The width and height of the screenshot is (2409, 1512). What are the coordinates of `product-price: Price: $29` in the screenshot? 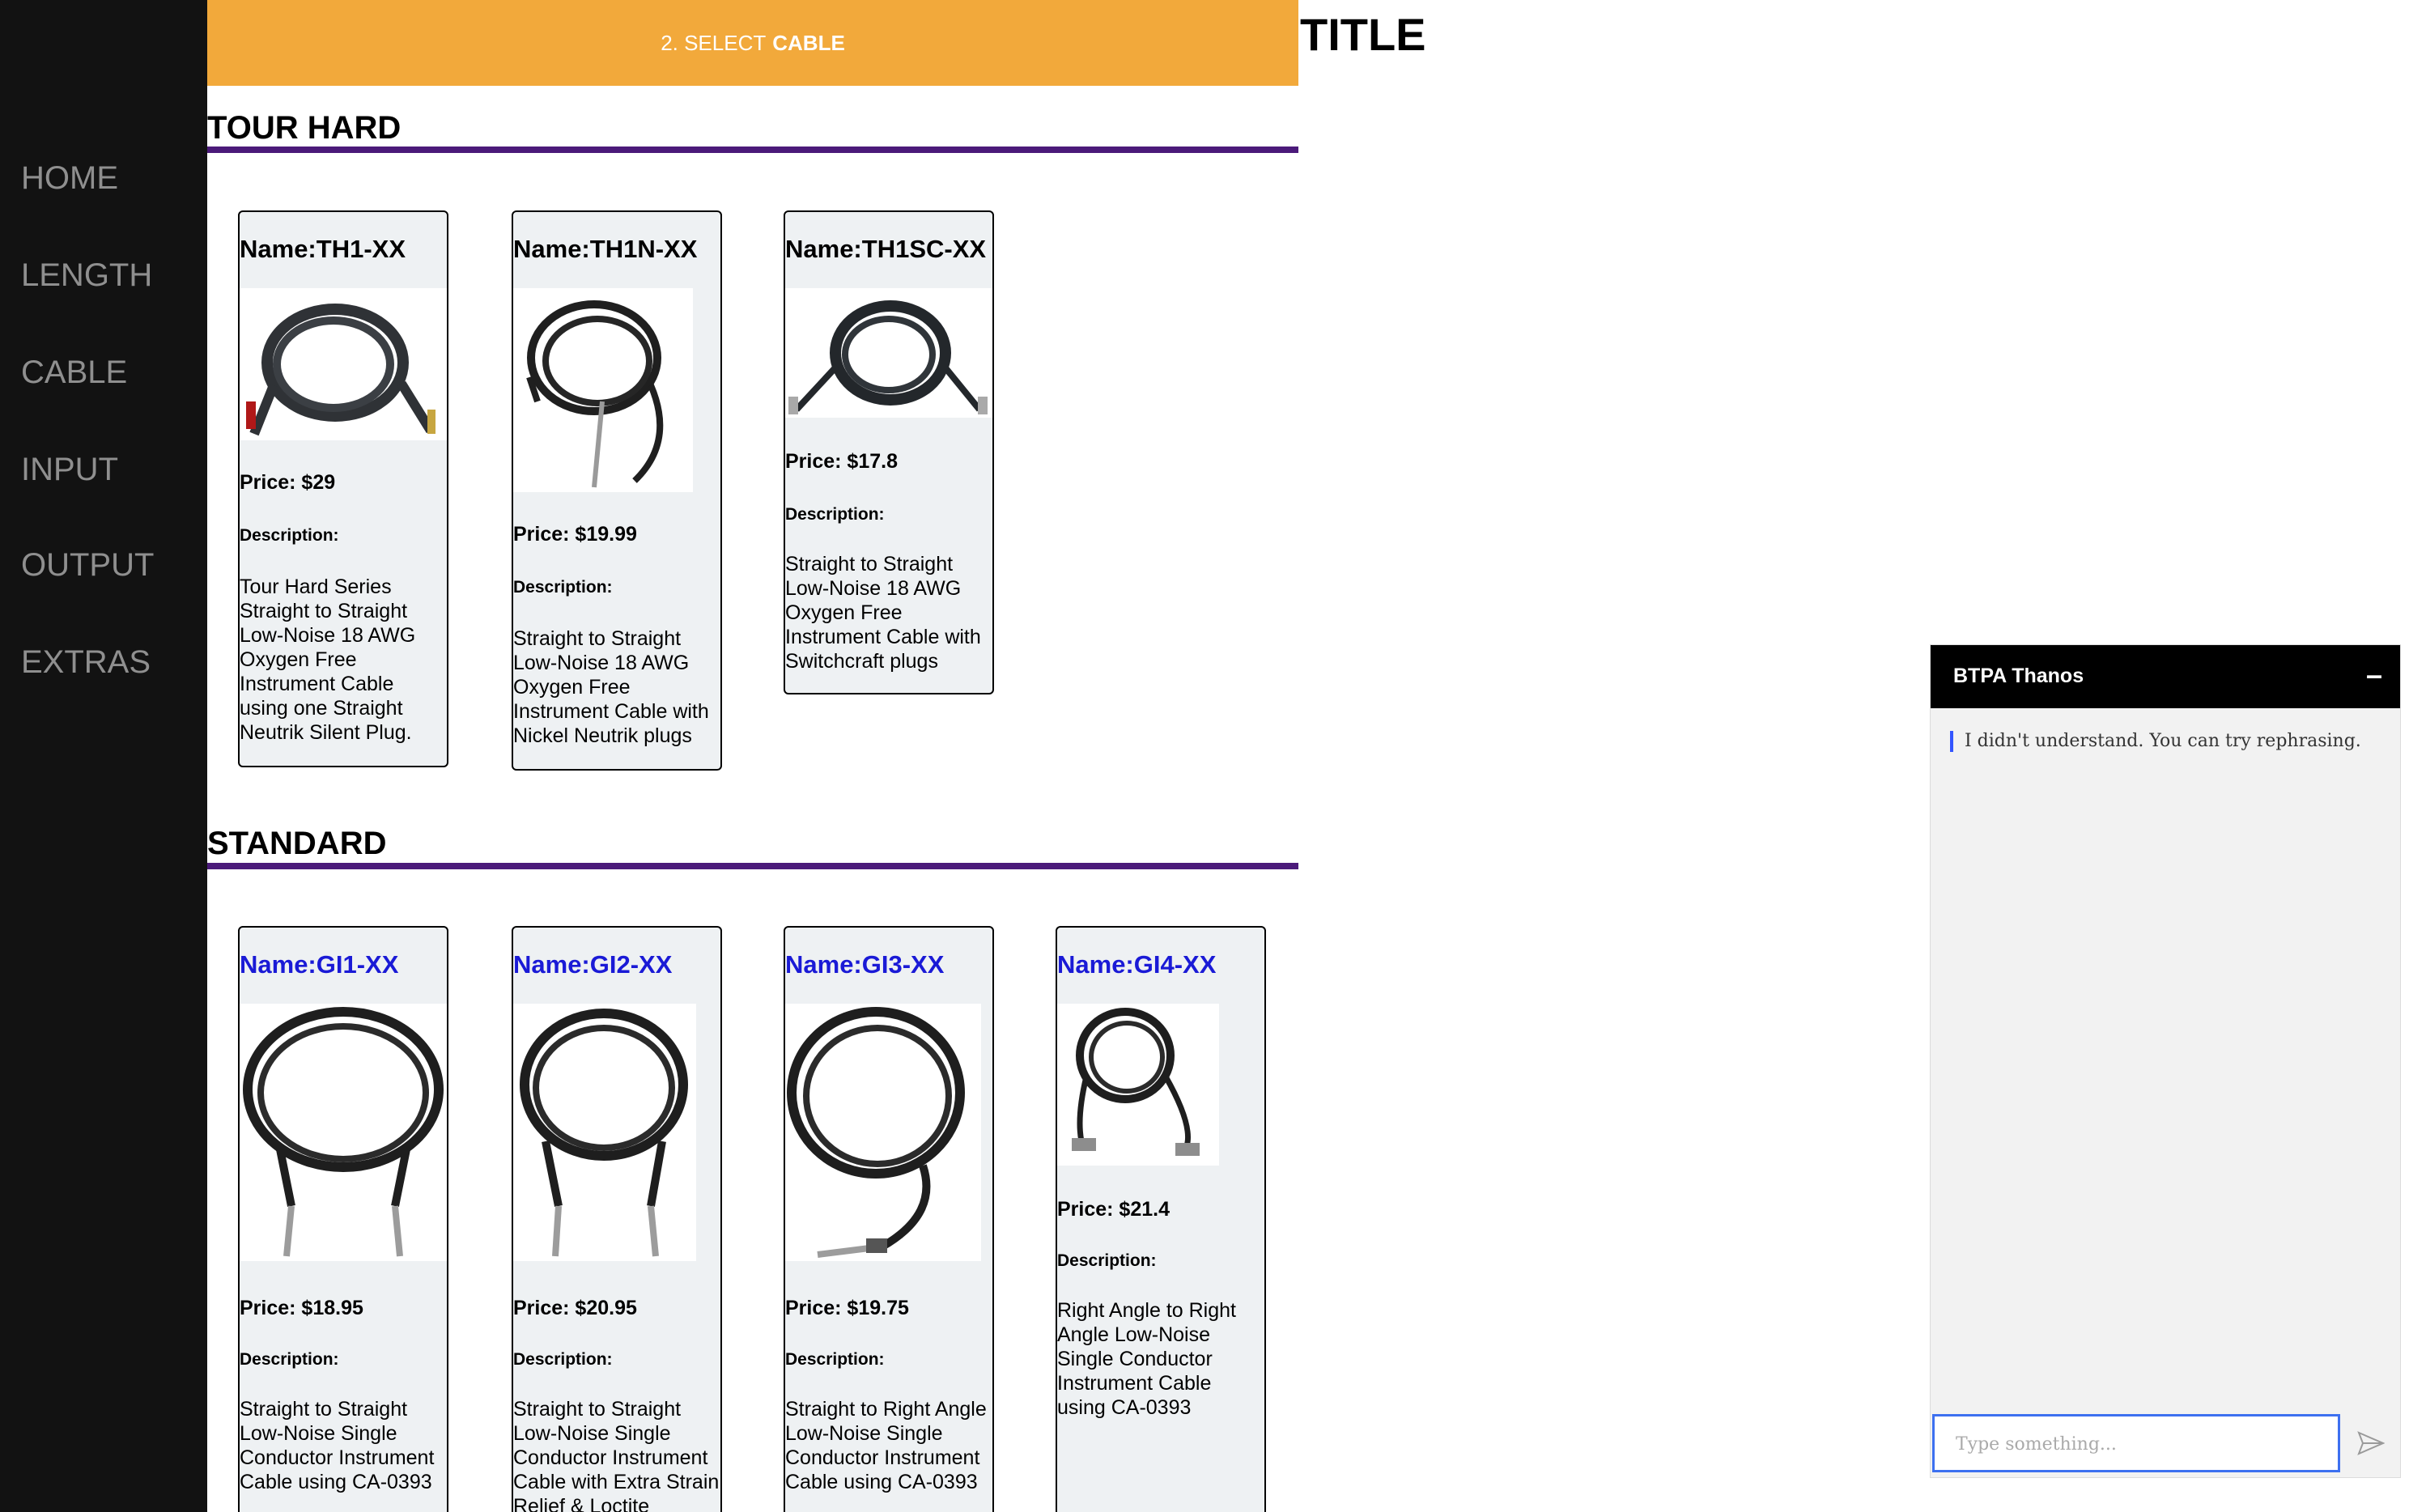 It's located at (288, 482).